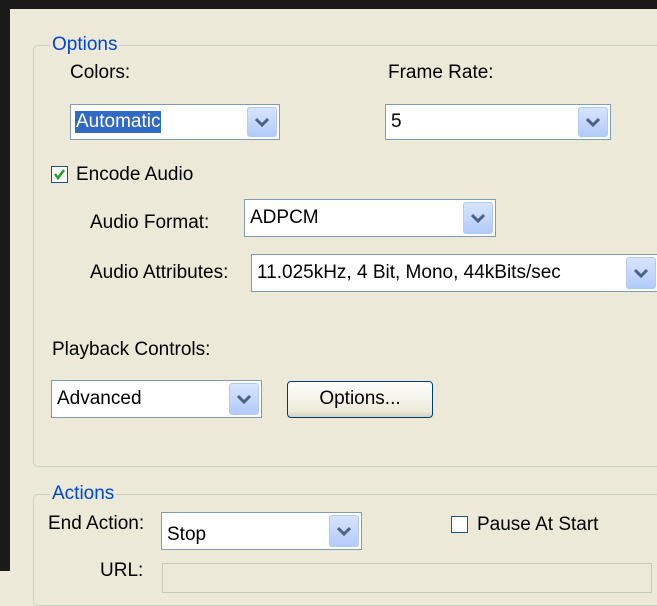 This screenshot has width=657, height=606. I want to click on audio-attributes-select: 11.025kHz, 4 Bit, Mono, 44kBits/sec, so click(454, 273).